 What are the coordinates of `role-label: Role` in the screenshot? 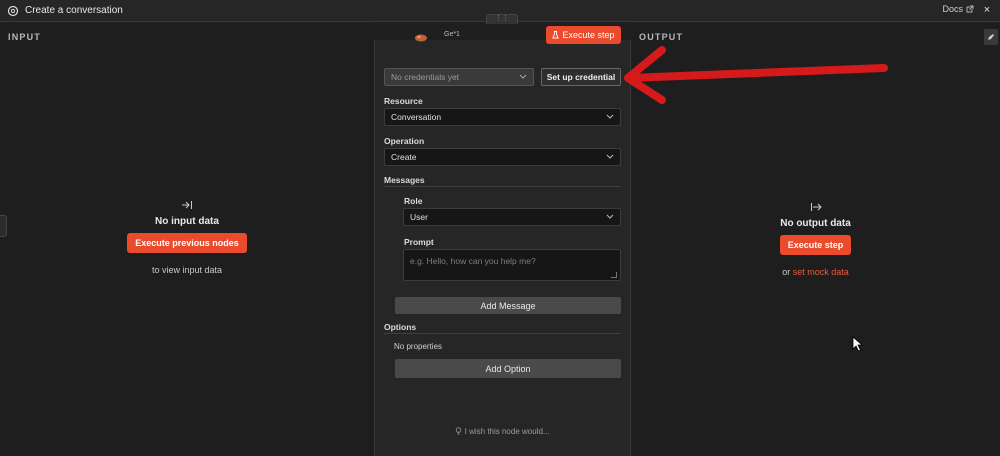 It's located at (413, 201).